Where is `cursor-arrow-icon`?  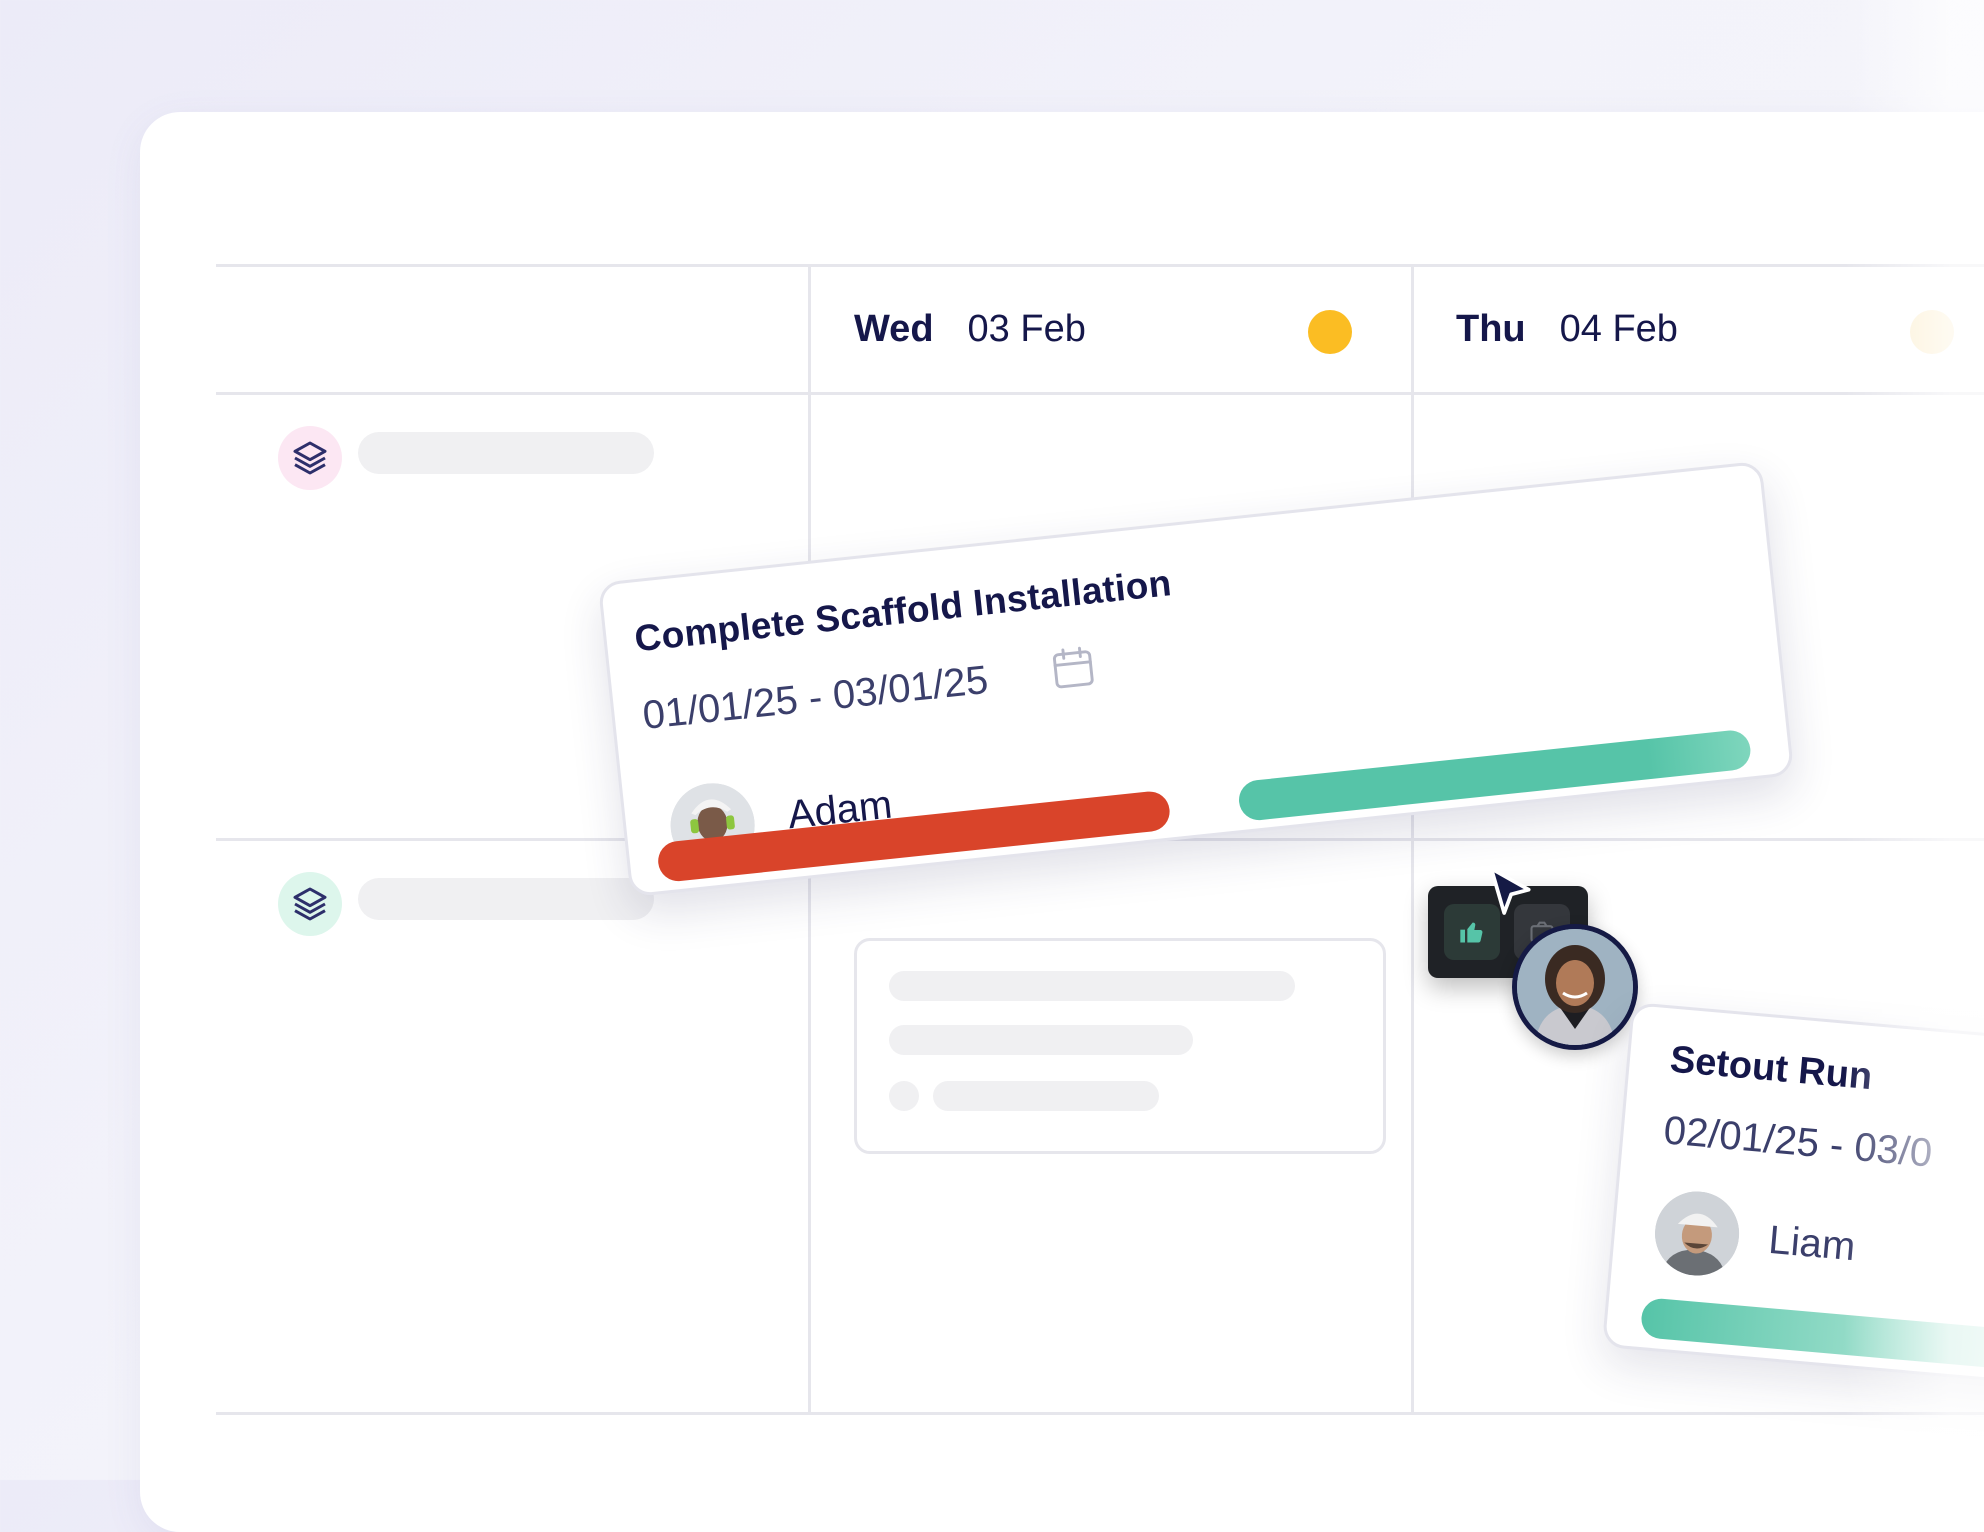
cursor-arrow-icon is located at coordinates (1510, 890).